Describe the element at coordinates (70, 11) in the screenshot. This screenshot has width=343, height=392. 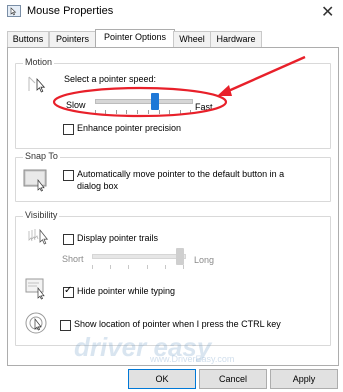
I see `window-title: Mouse Properties` at that location.